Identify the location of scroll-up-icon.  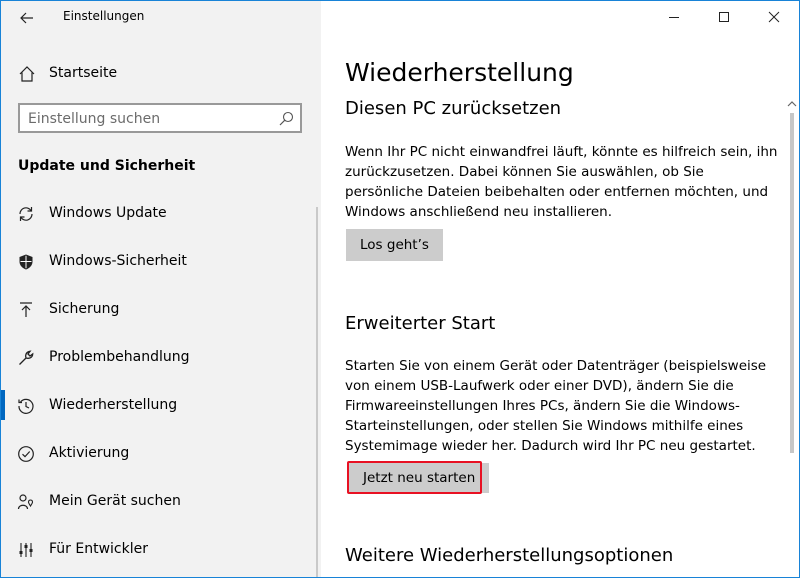
(792, 104).